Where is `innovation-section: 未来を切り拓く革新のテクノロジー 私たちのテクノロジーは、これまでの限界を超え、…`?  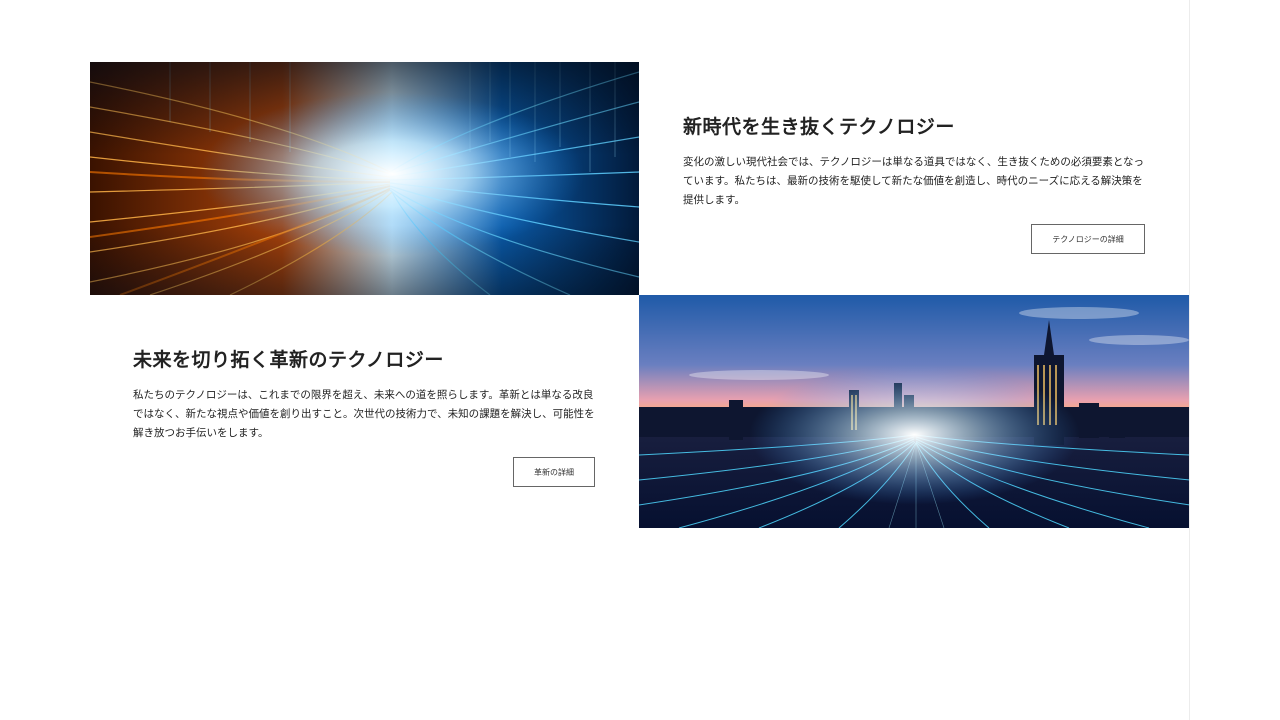 innovation-section: 未来を切り拓く革新のテクノロジー 私たちのテクノロジーは、これまでの限界を超え、… is located at coordinates (364, 416).